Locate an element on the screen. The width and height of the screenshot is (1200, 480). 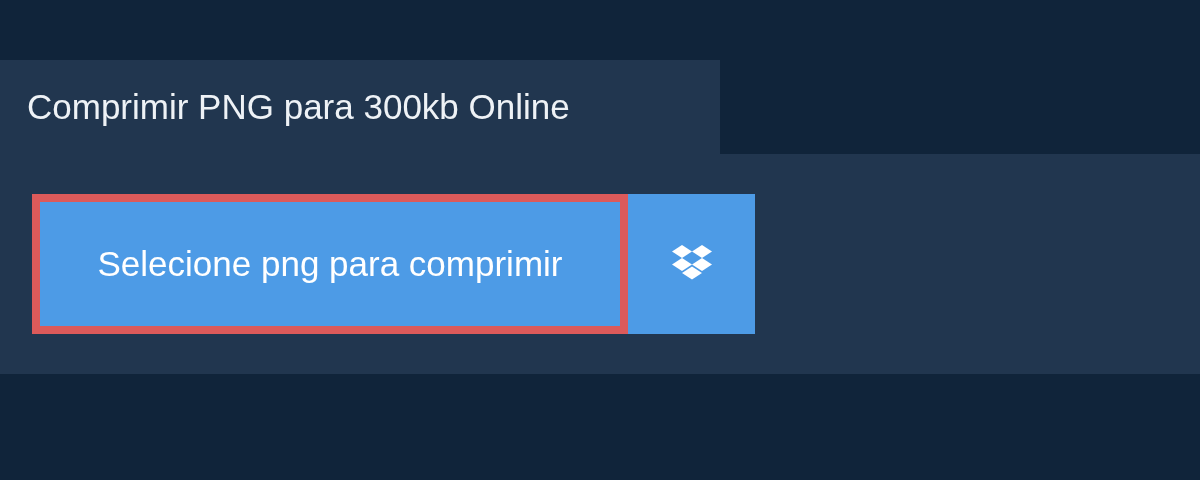
page-title: Comprimir PNG para 300kb Online is located at coordinates (298, 107).